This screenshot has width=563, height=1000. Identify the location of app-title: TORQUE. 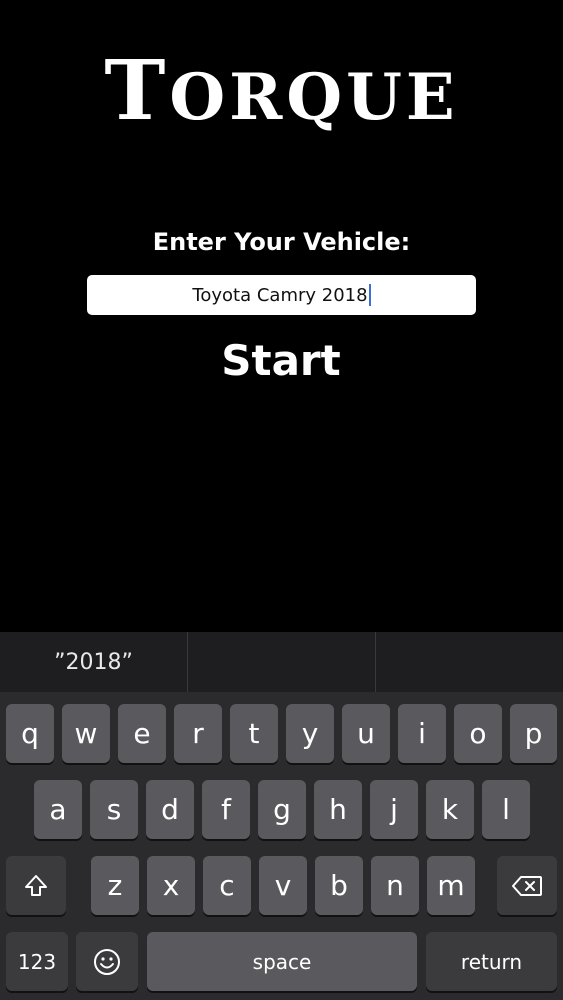
(281, 91).